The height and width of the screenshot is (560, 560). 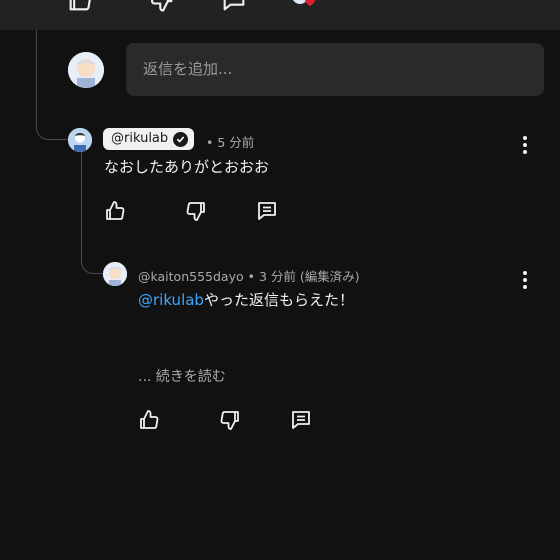 What do you see at coordinates (304, 7) in the screenshot?
I see `creator-heart-icon` at bounding box center [304, 7].